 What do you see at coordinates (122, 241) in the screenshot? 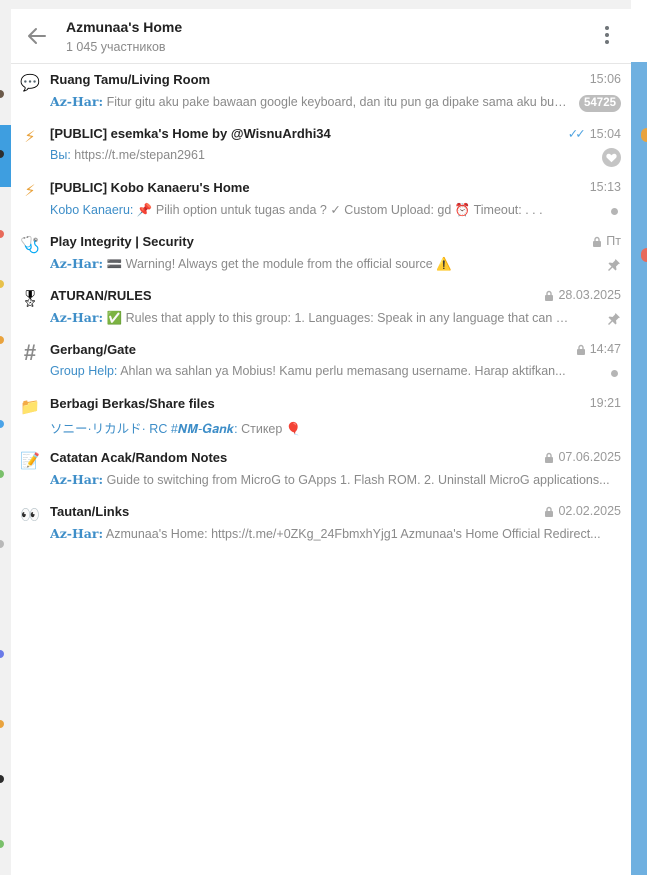
I see `topic-title: Play Integrity | Security` at bounding box center [122, 241].